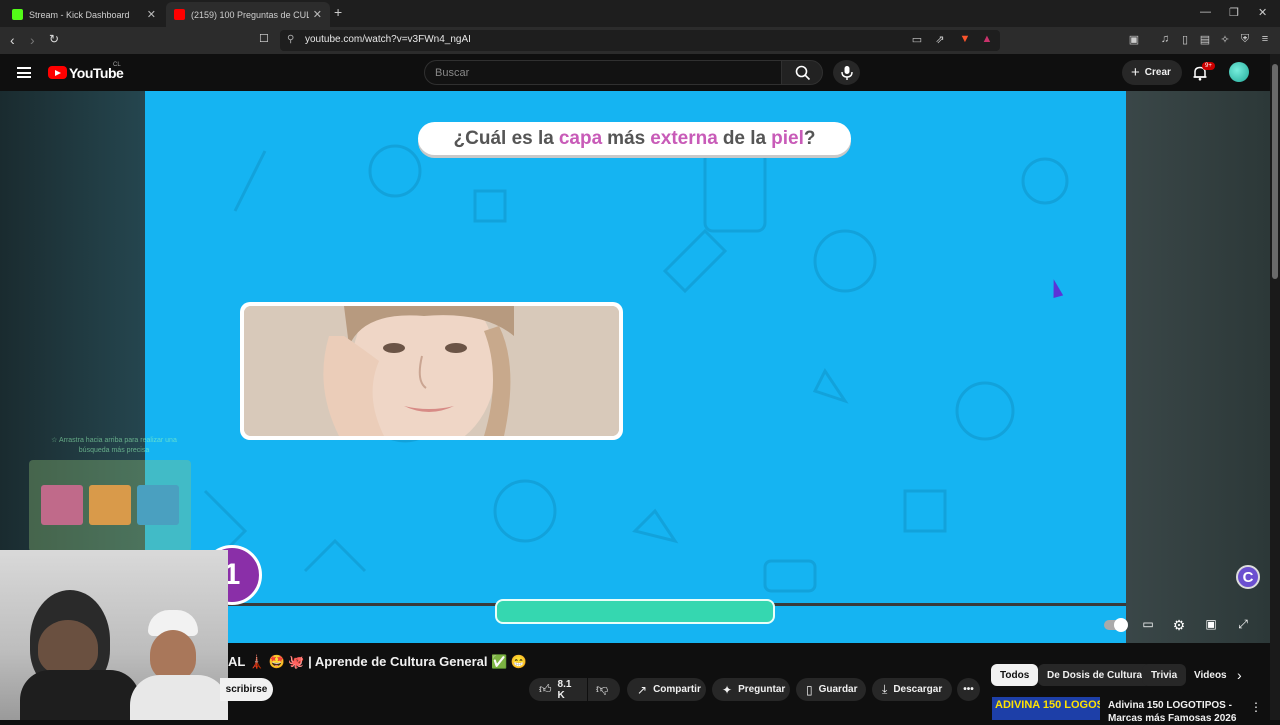  Describe the element at coordinates (1185, 40) in the screenshot. I see `reader-icon: ▯` at that location.